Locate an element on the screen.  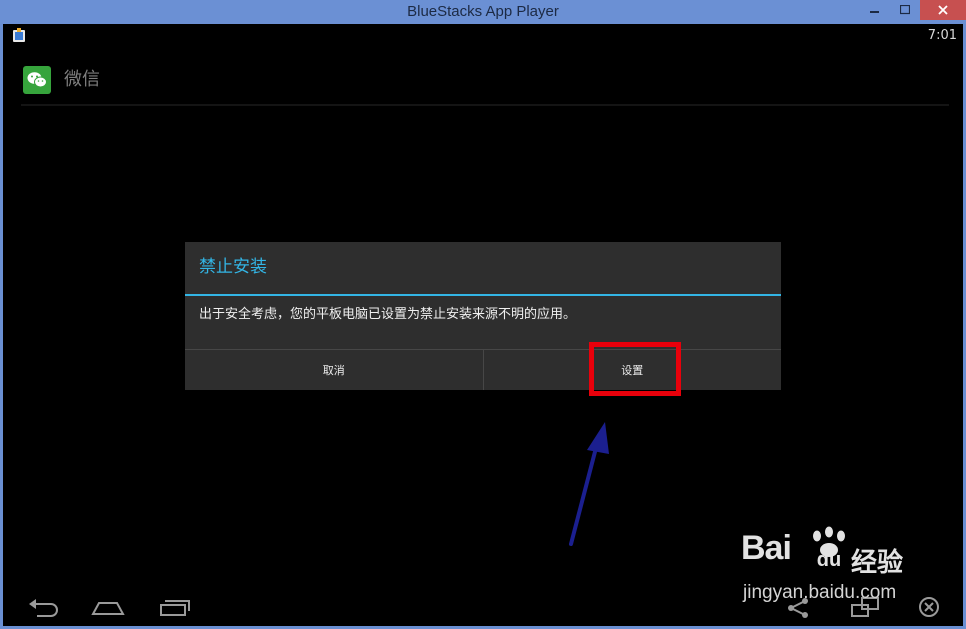
back-icon is located at coordinates (43, 606).